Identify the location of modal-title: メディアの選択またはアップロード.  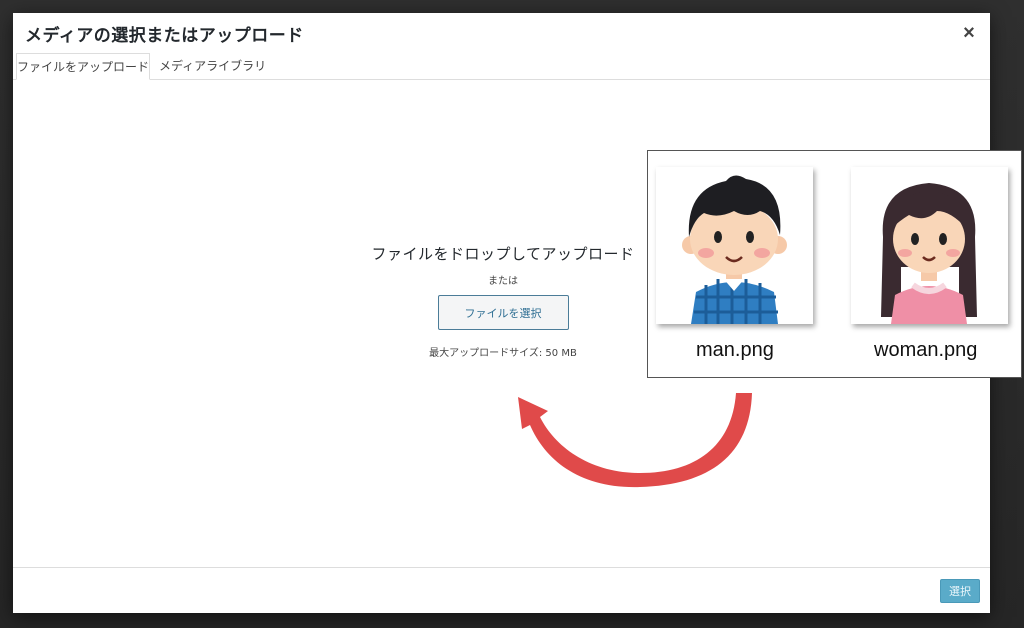
(164, 36).